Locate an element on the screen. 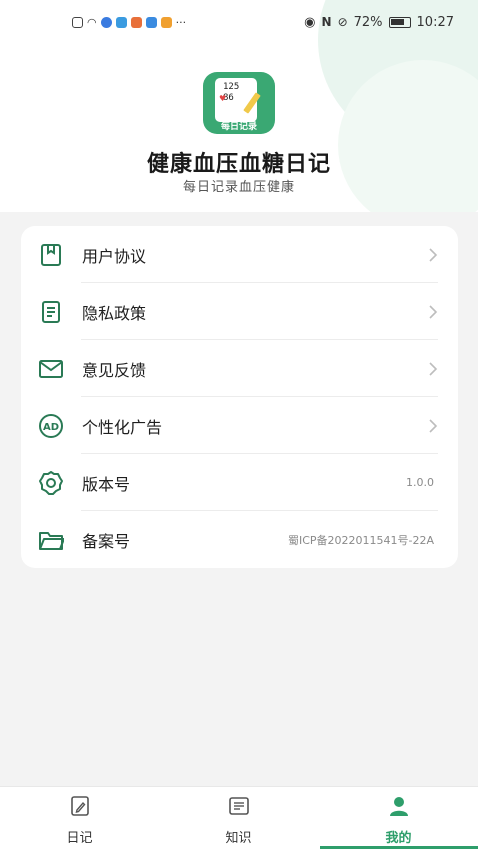 This screenshot has height=850, width=478. wifi-icon: ◠ is located at coordinates (92, 22).